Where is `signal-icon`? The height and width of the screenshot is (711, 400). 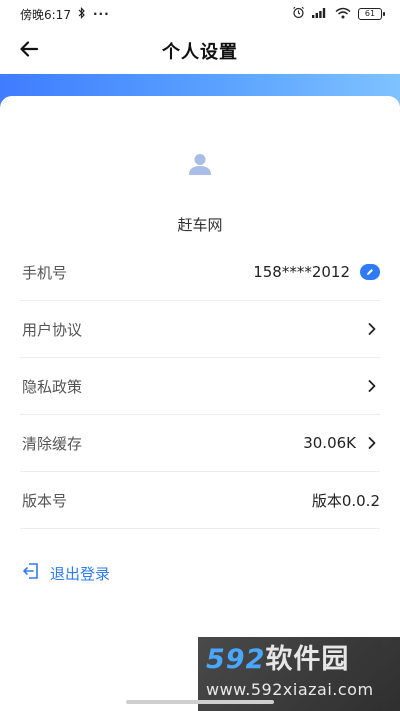 signal-icon is located at coordinates (320, 14).